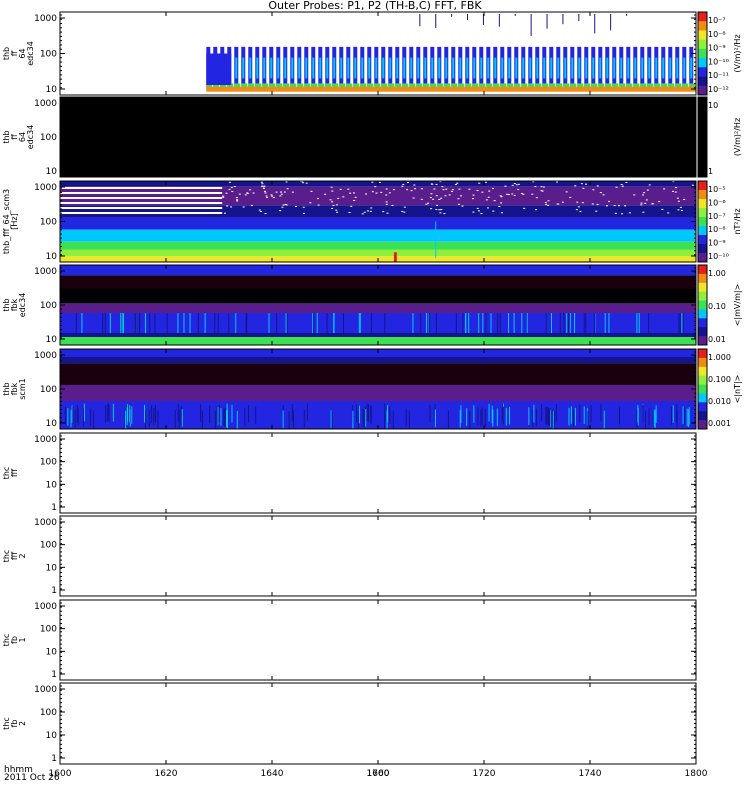 The width and height of the screenshot is (750, 800). Describe the element at coordinates (590, 774) in the screenshot. I see `x-tick-label: 1740` at that location.